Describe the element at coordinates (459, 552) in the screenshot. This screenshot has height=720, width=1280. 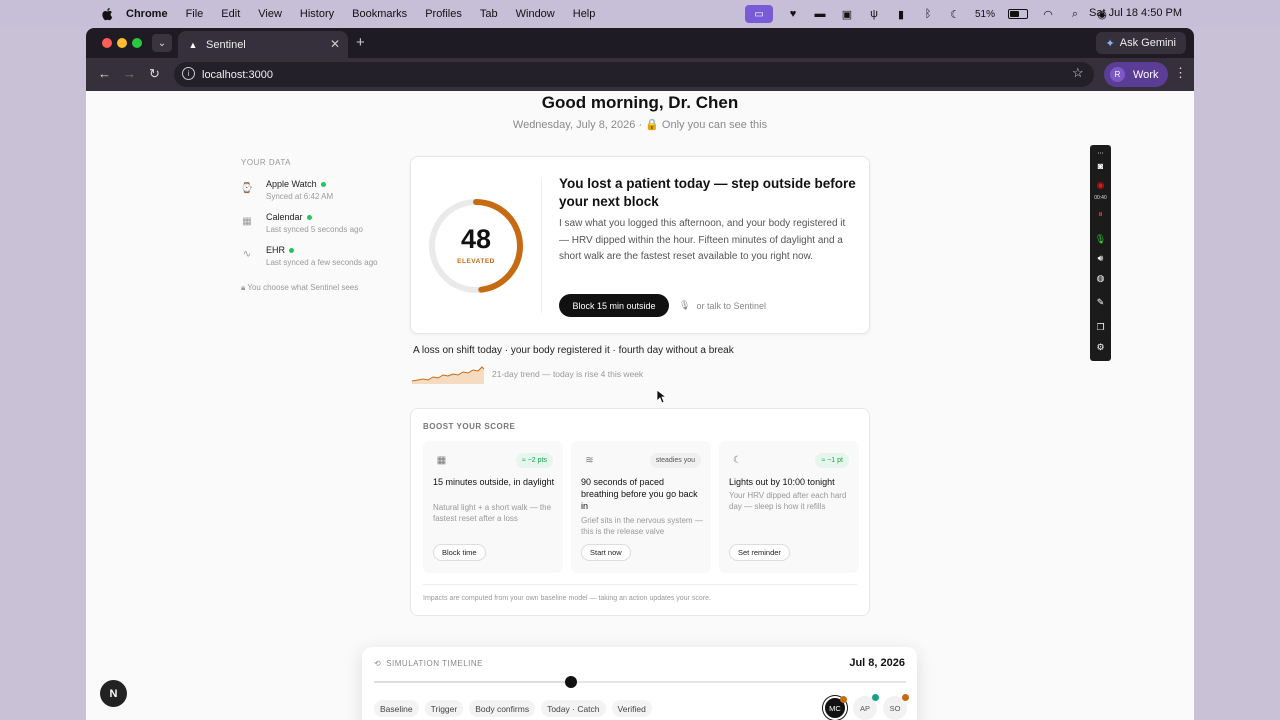
I see `block-time-button: Block time` at that location.